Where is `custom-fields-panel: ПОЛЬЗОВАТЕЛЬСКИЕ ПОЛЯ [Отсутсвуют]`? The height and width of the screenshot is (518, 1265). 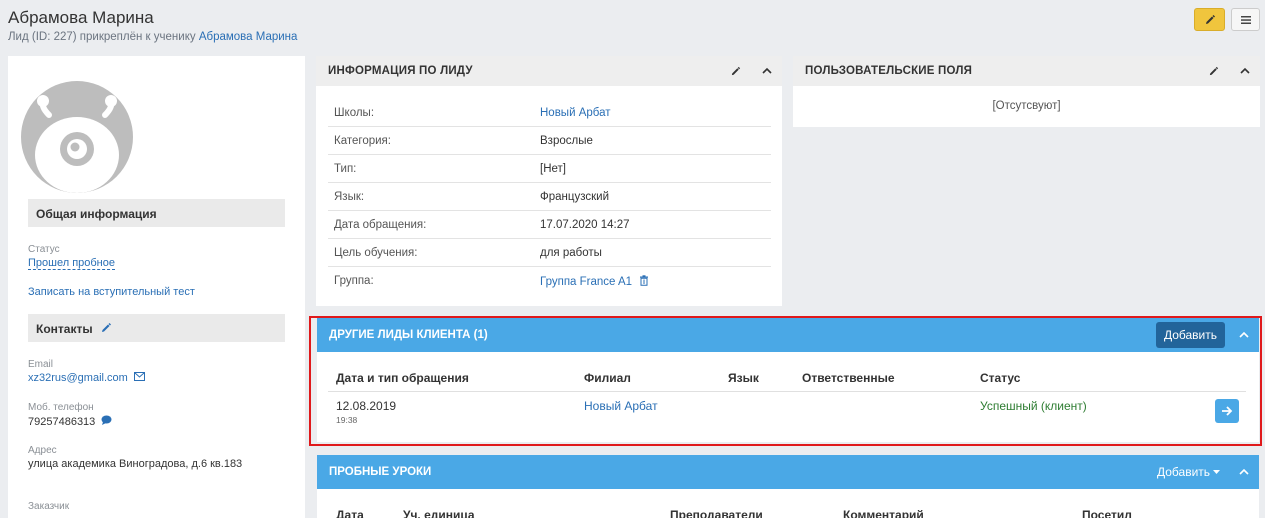 custom-fields-panel: ПОЛЬЗОВАТЕЛЬСКИЕ ПОЛЯ [Отсутсвуют] is located at coordinates (1026, 91).